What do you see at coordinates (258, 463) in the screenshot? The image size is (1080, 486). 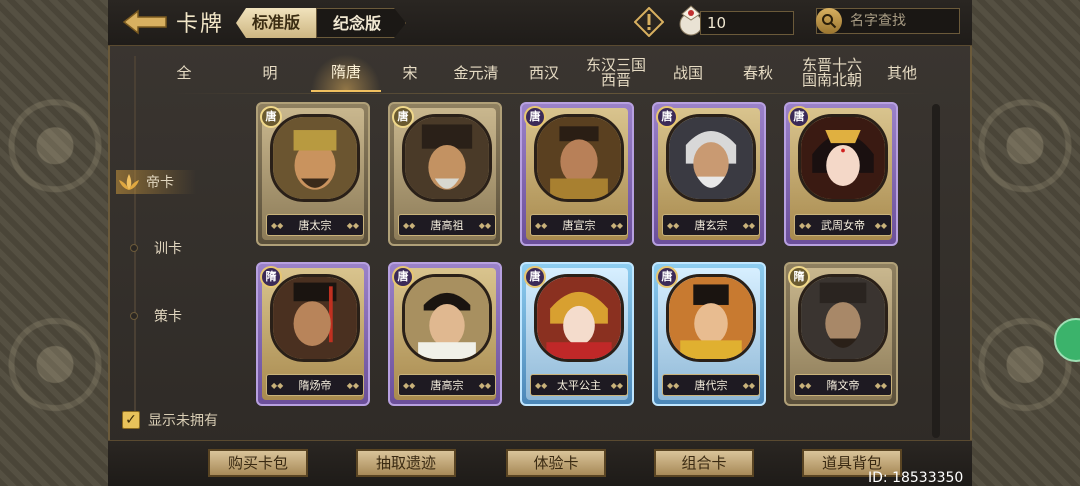 I see `buy-card-pack-button: 购买卡包` at bounding box center [258, 463].